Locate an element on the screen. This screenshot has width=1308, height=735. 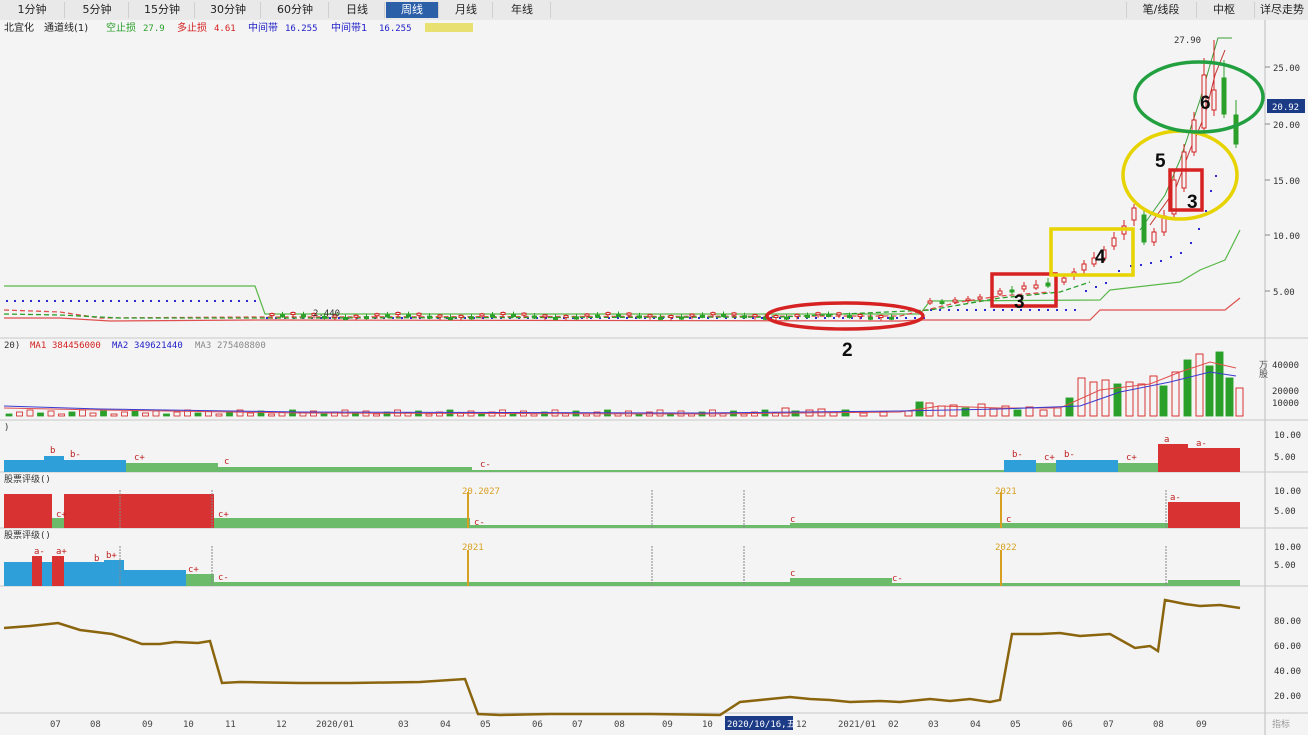
right-tab-1: 中枢 is located at coordinates (1223, 10).